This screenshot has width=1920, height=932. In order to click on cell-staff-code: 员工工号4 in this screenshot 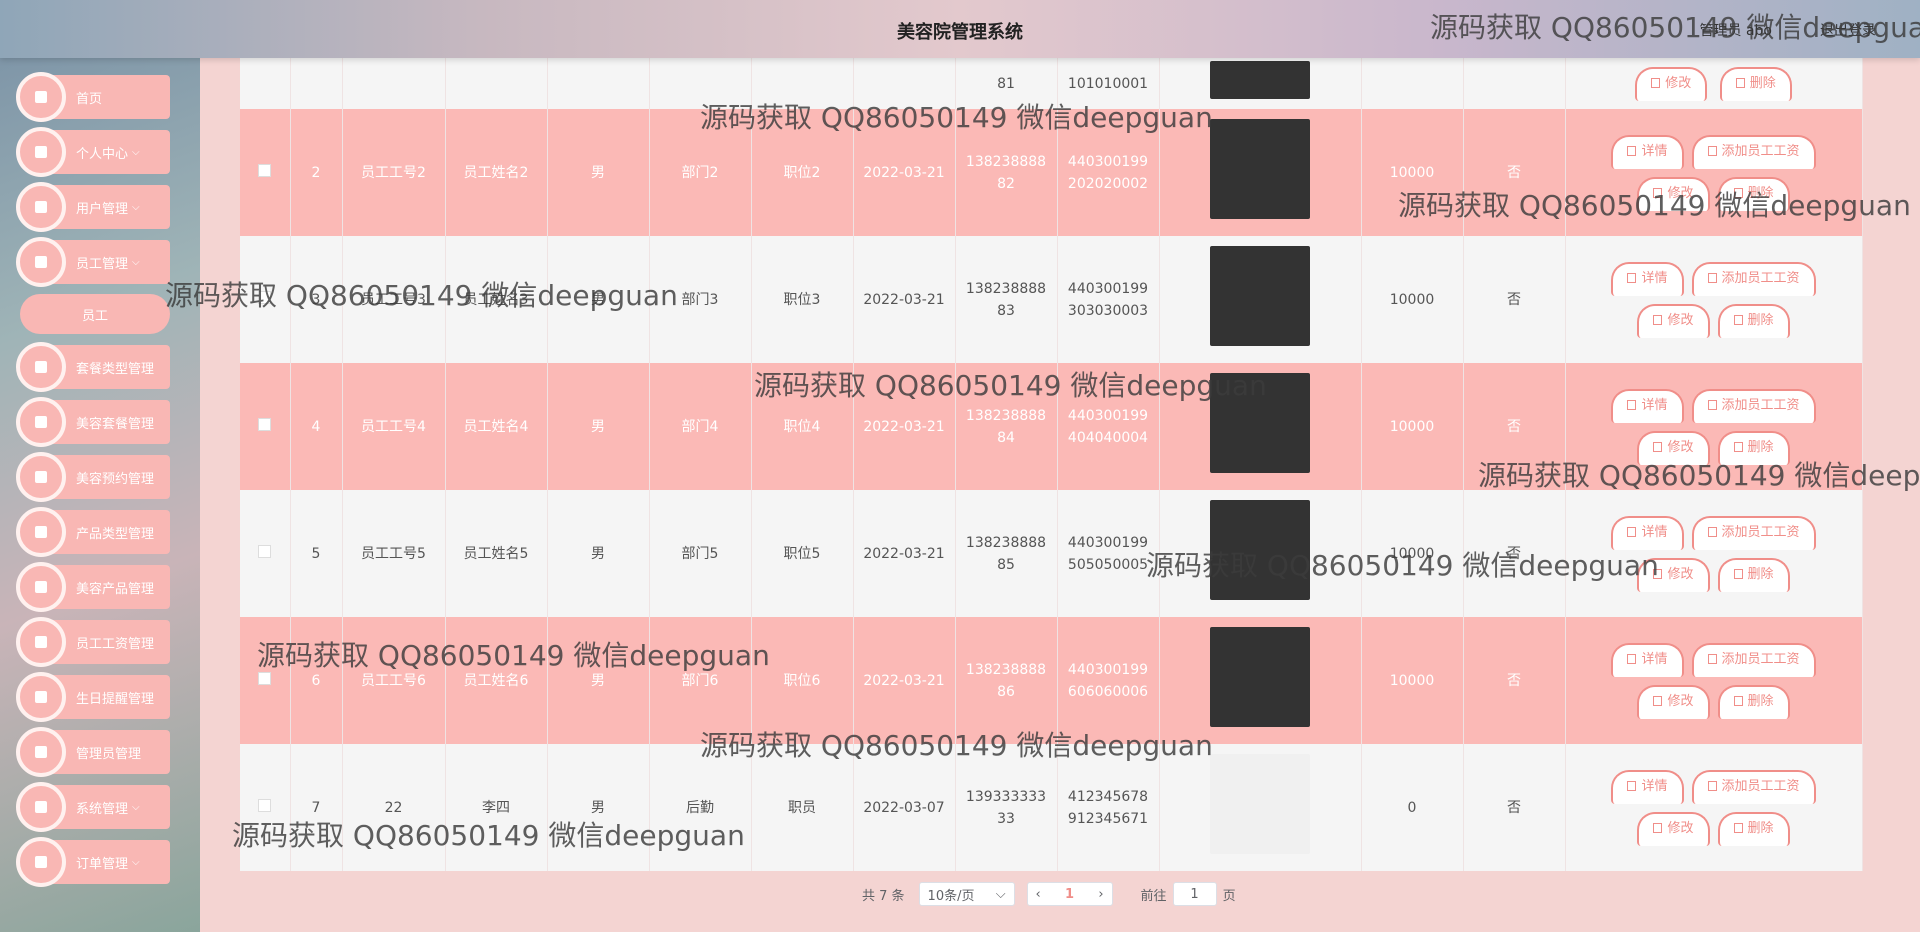, I will do `click(394, 426)`.